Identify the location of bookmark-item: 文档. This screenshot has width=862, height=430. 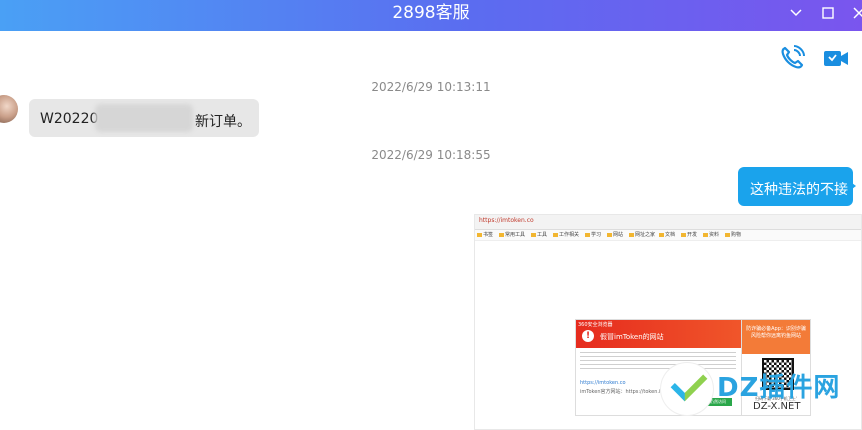
(667, 234).